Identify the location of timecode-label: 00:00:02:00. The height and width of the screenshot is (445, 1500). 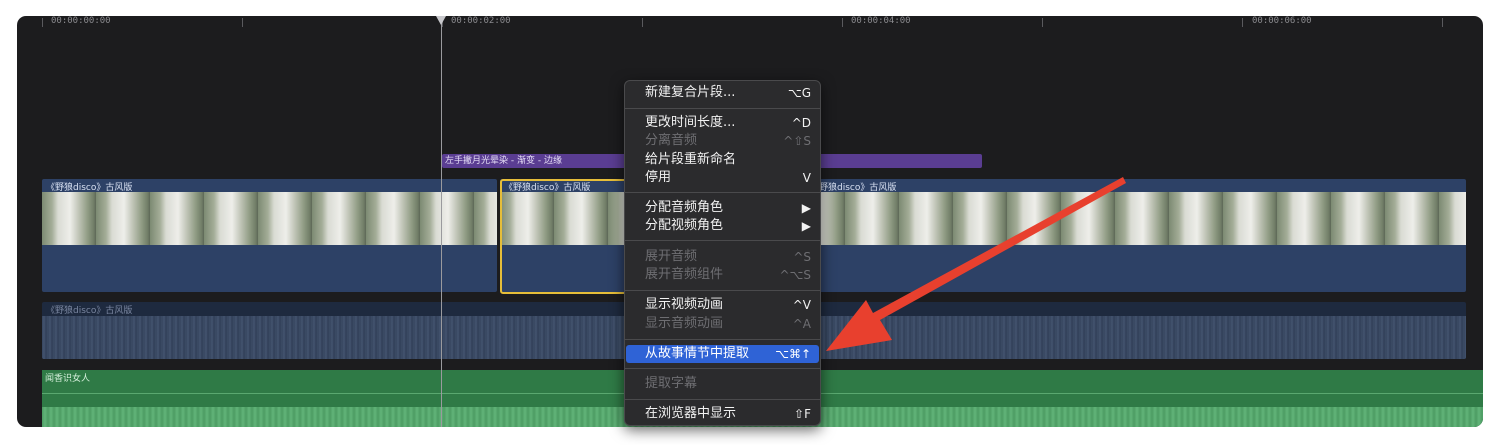
(481, 21).